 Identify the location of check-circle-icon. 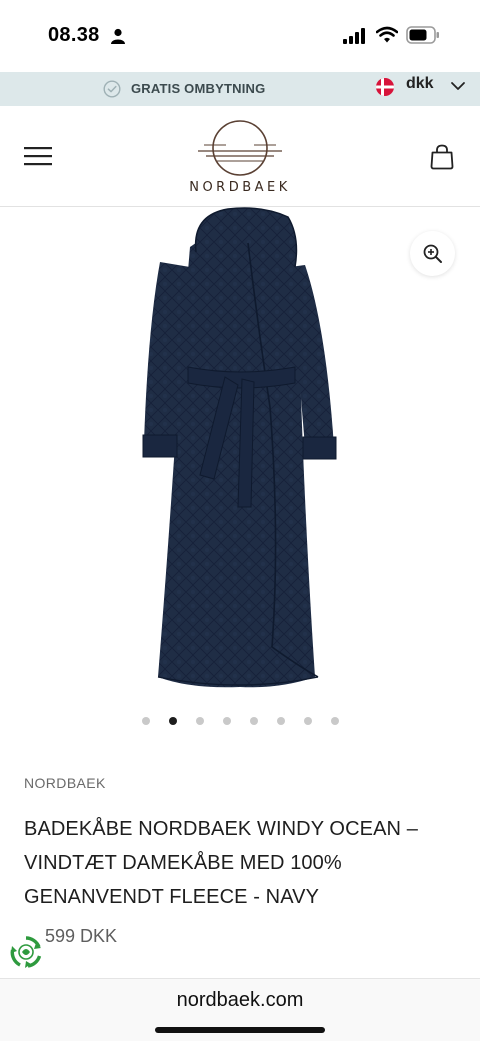
(112, 89).